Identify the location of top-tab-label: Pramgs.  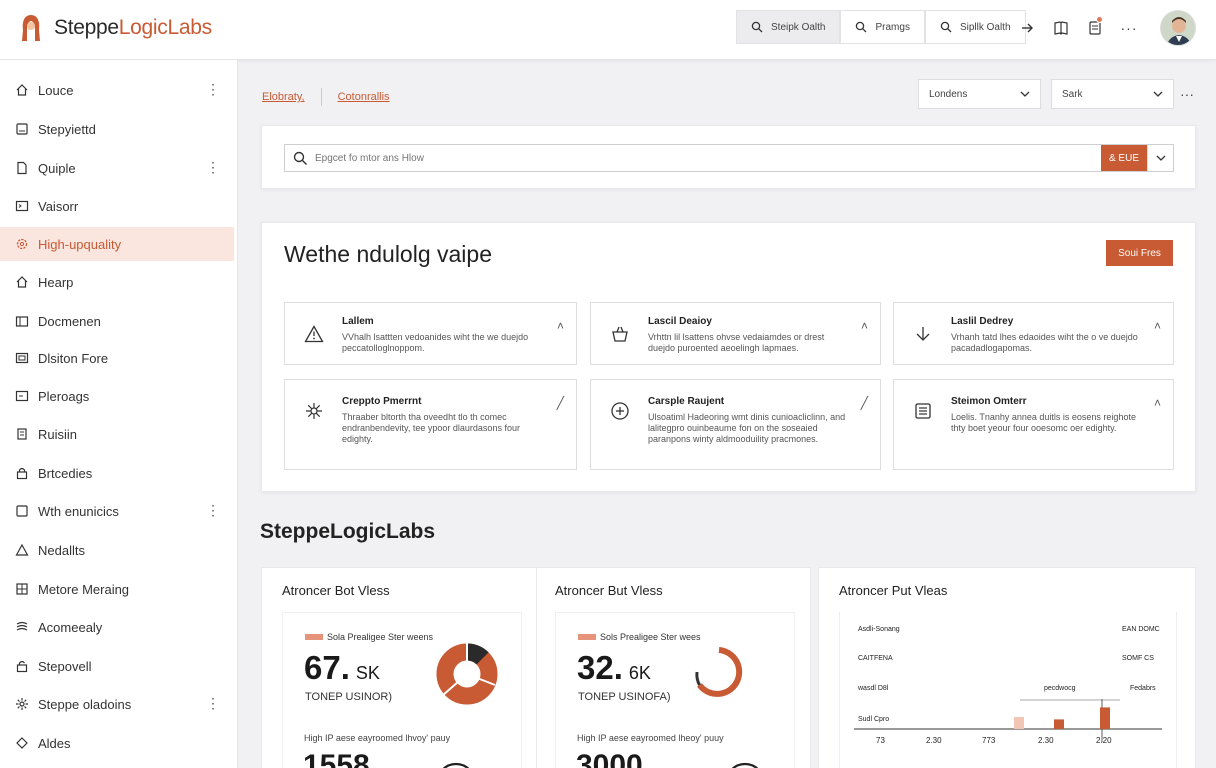
(892, 27).